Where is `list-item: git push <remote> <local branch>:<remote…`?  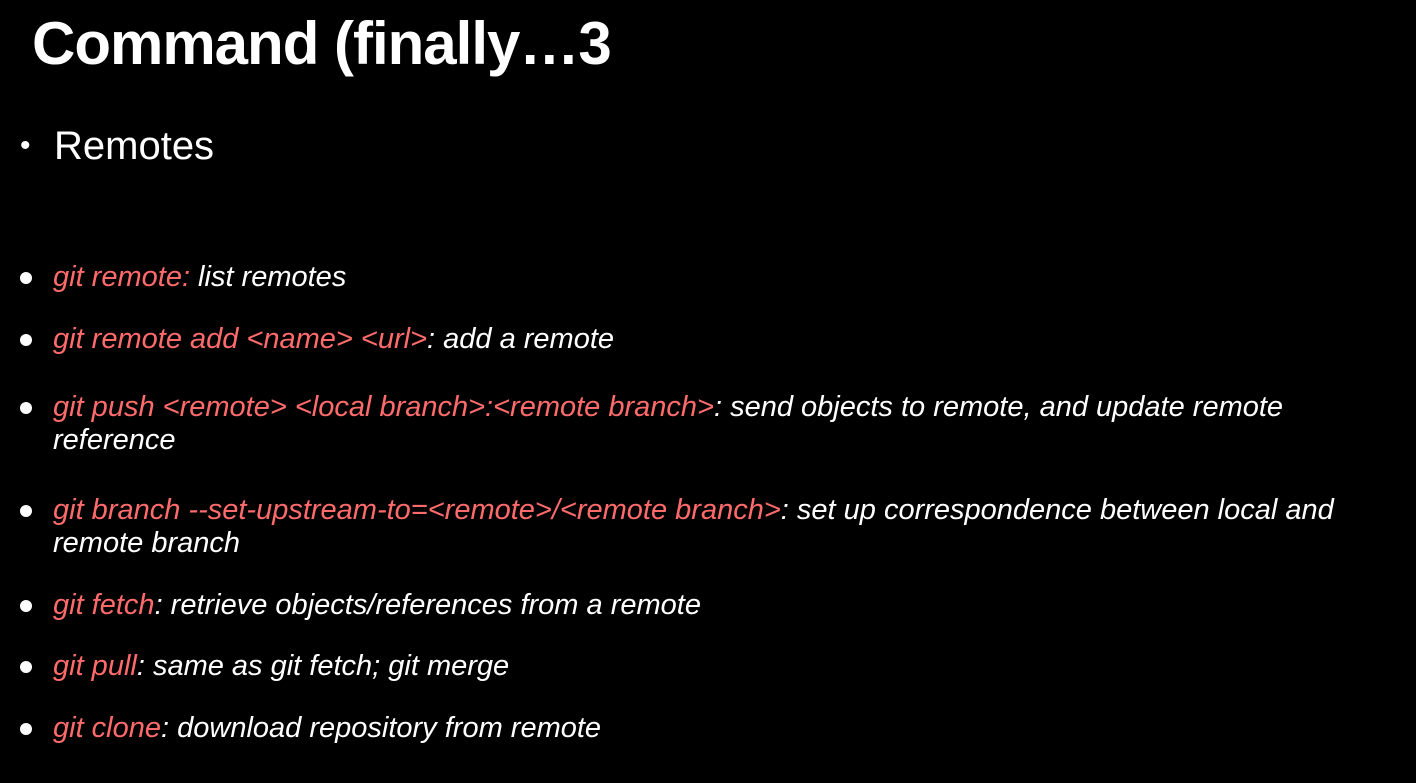
list-item: git push <remote> <local branch>:<remote… is located at coordinates (710, 424).